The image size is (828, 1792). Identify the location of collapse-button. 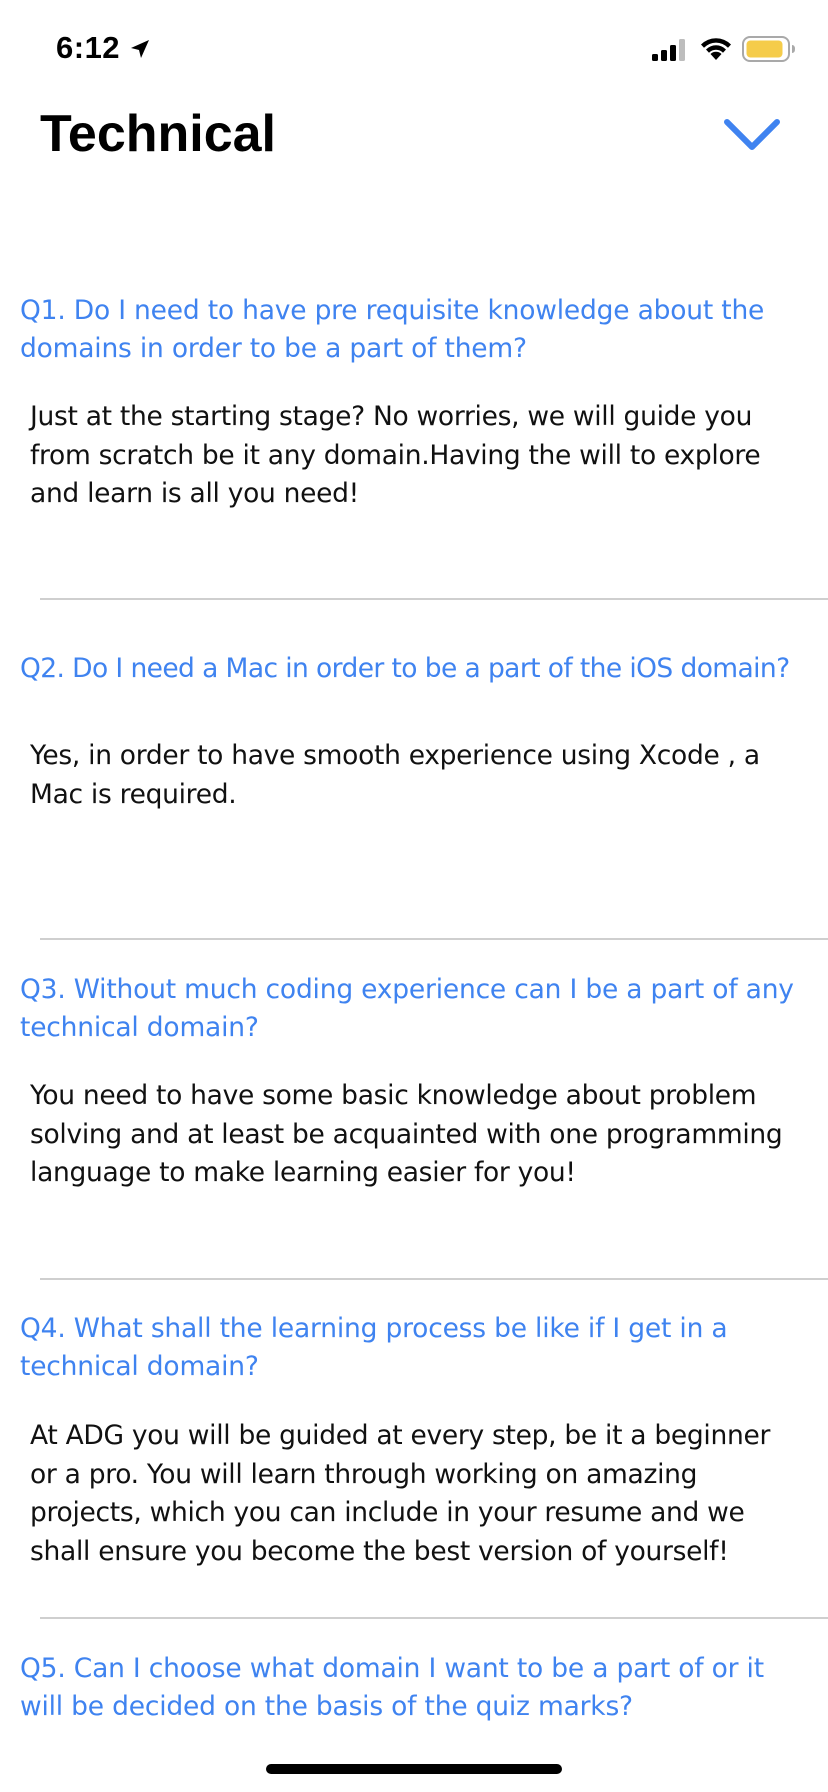
(752, 134).